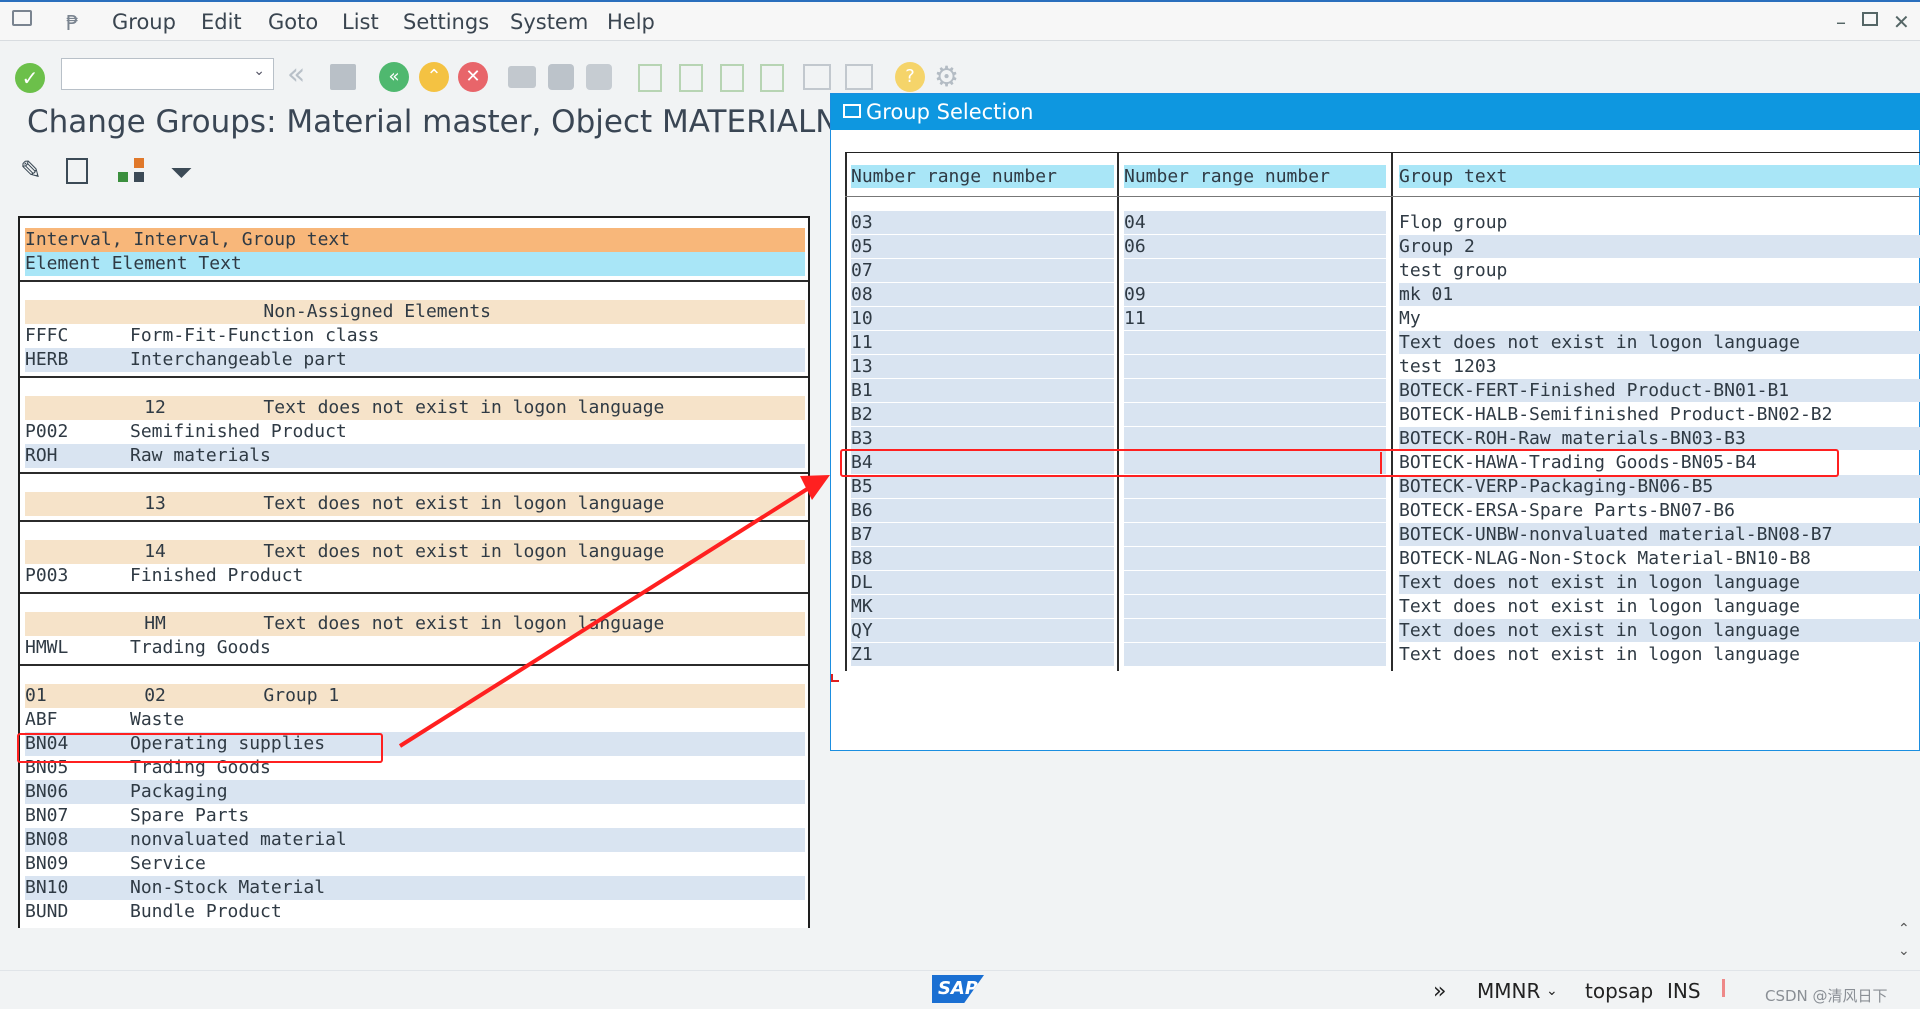  Describe the element at coordinates (949, 77) in the screenshot. I see `settings-gear-icon: ⚙` at that location.